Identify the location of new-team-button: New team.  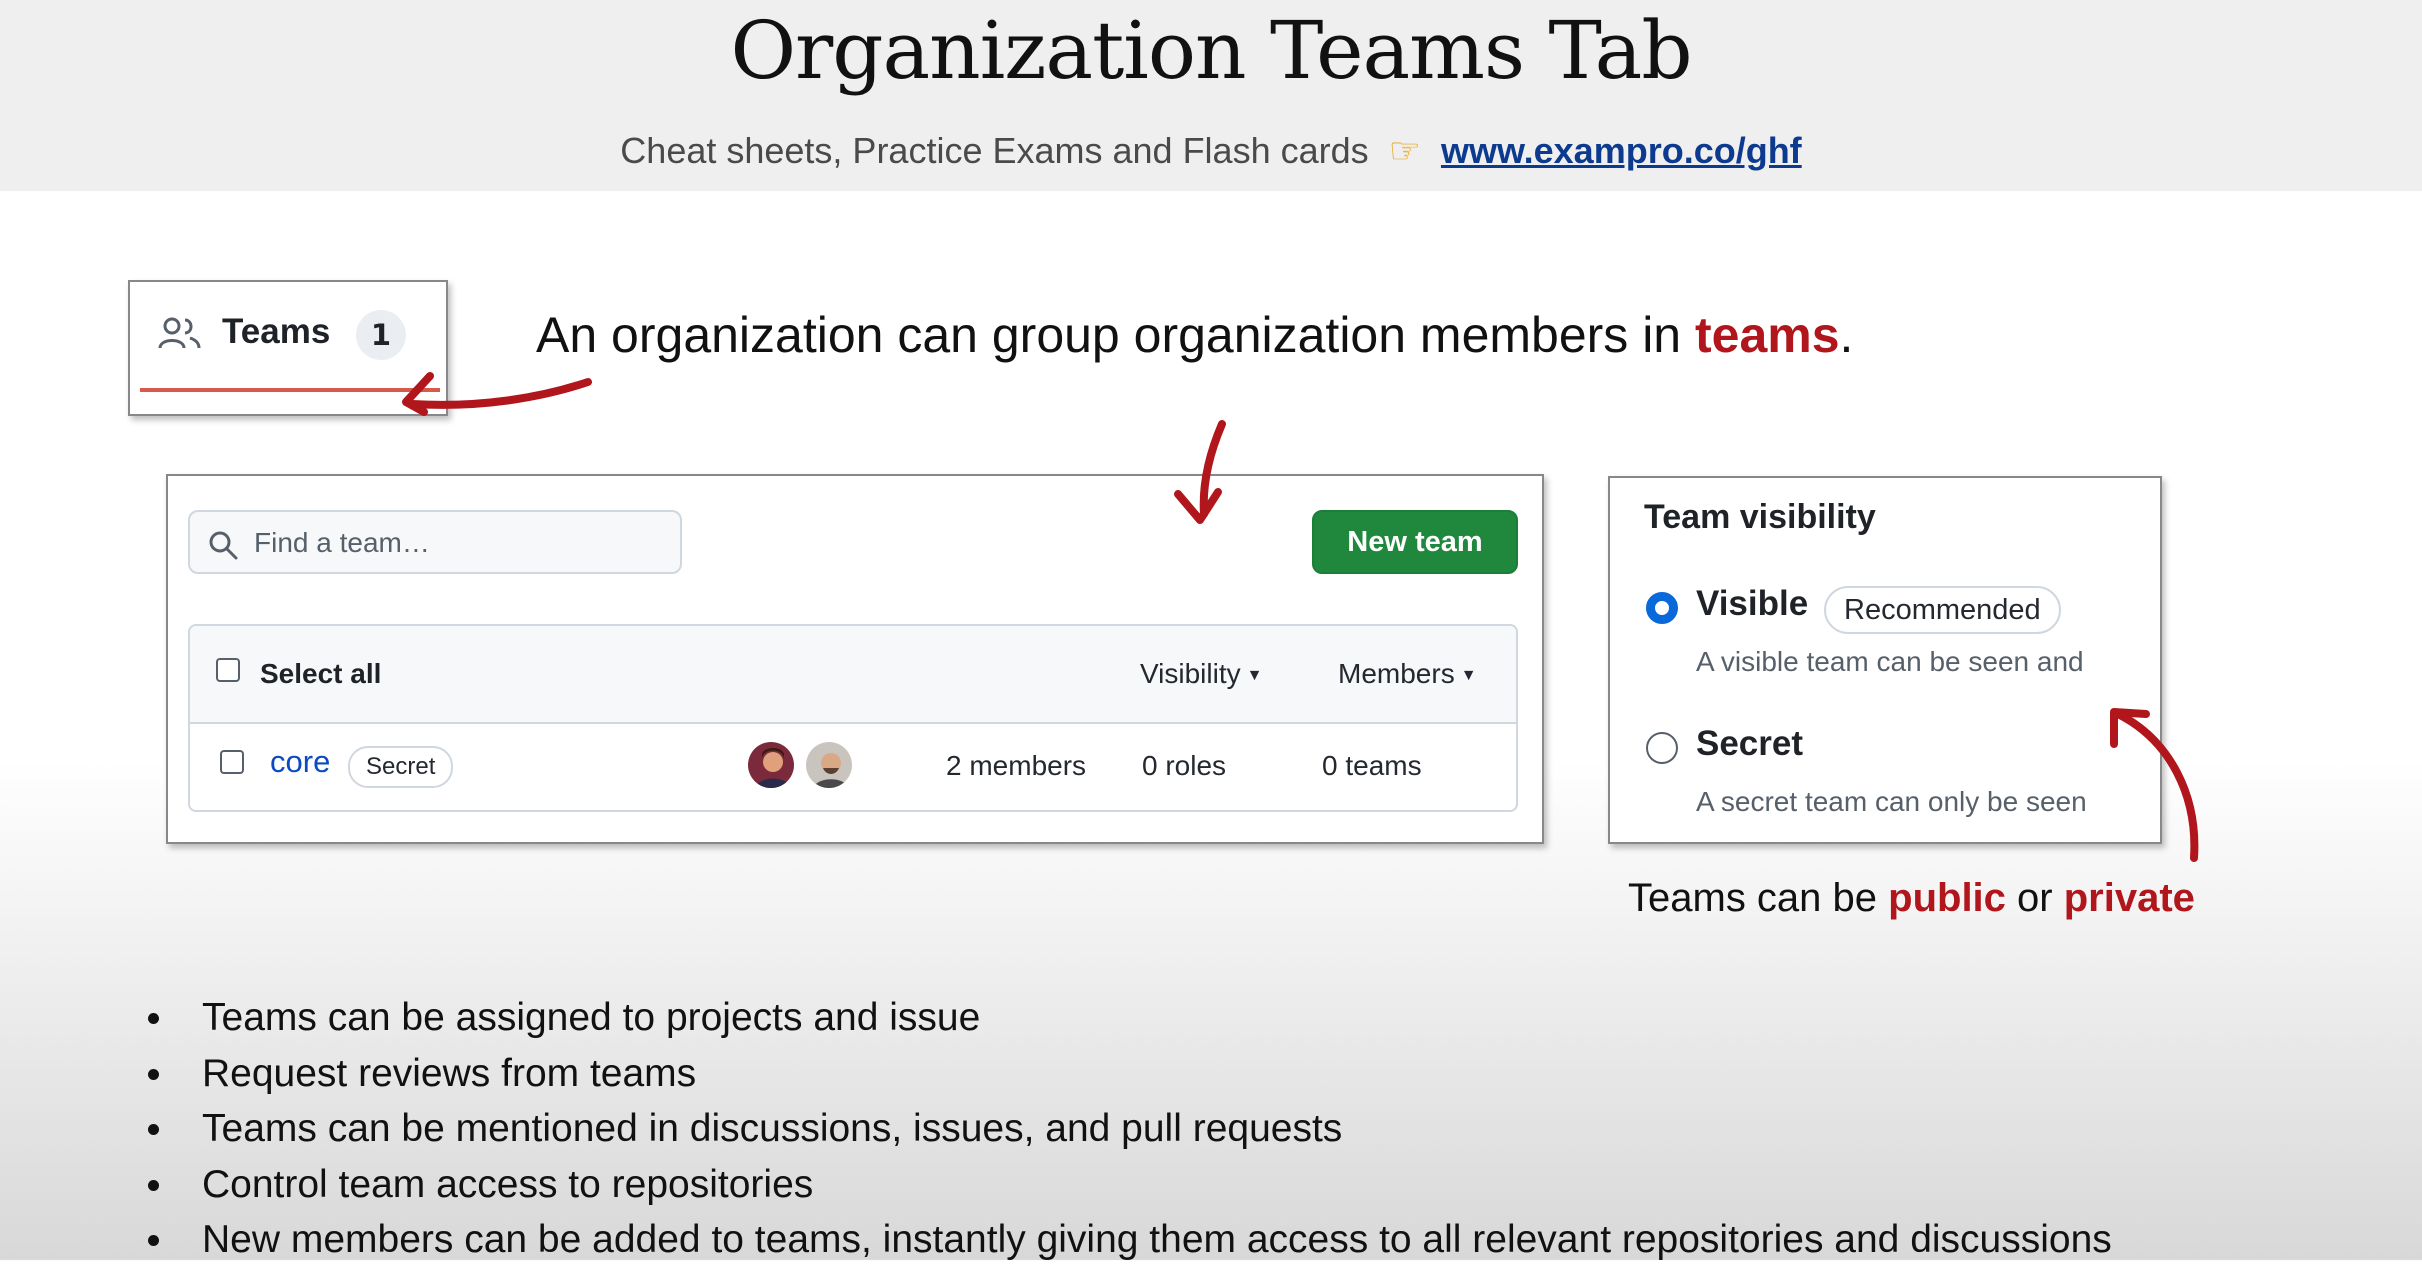
(1415, 542).